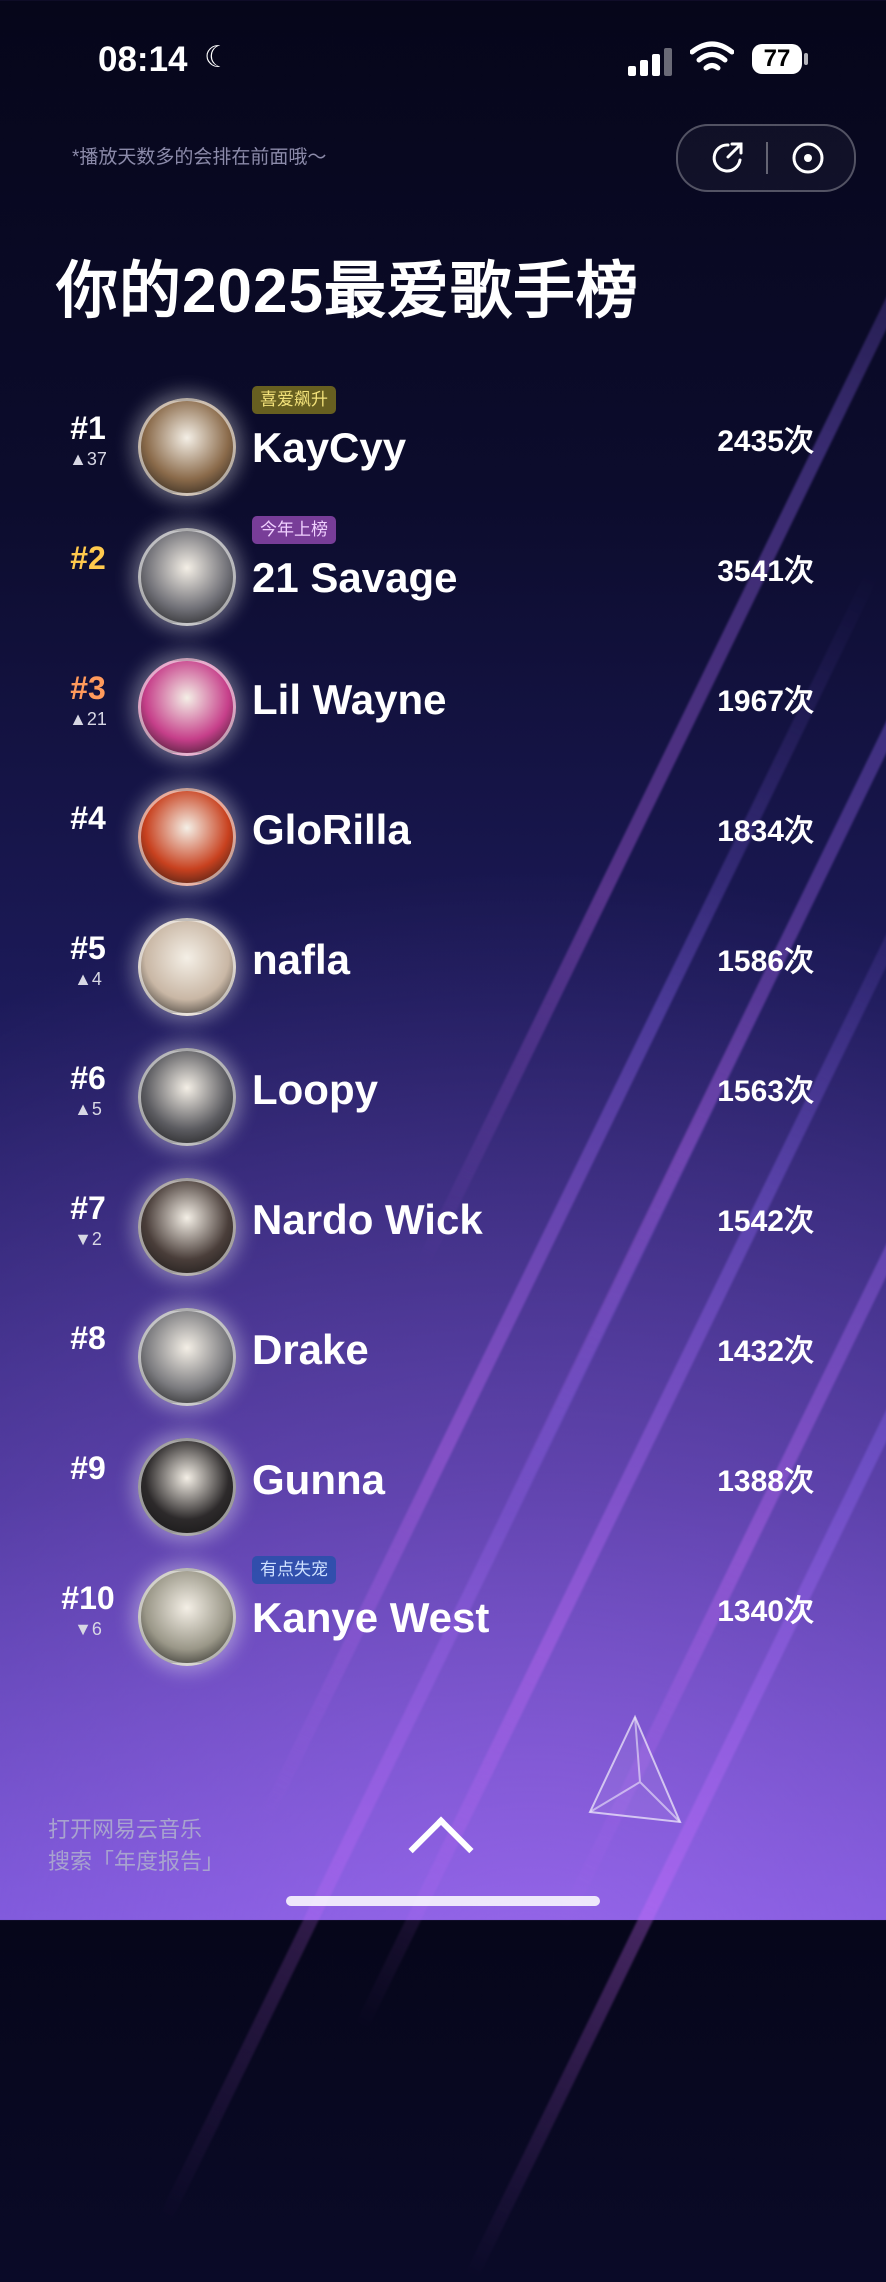  What do you see at coordinates (88, 1109) in the screenshot?
I see `rank-change: ▲5` at bounding box center [88, 1109].